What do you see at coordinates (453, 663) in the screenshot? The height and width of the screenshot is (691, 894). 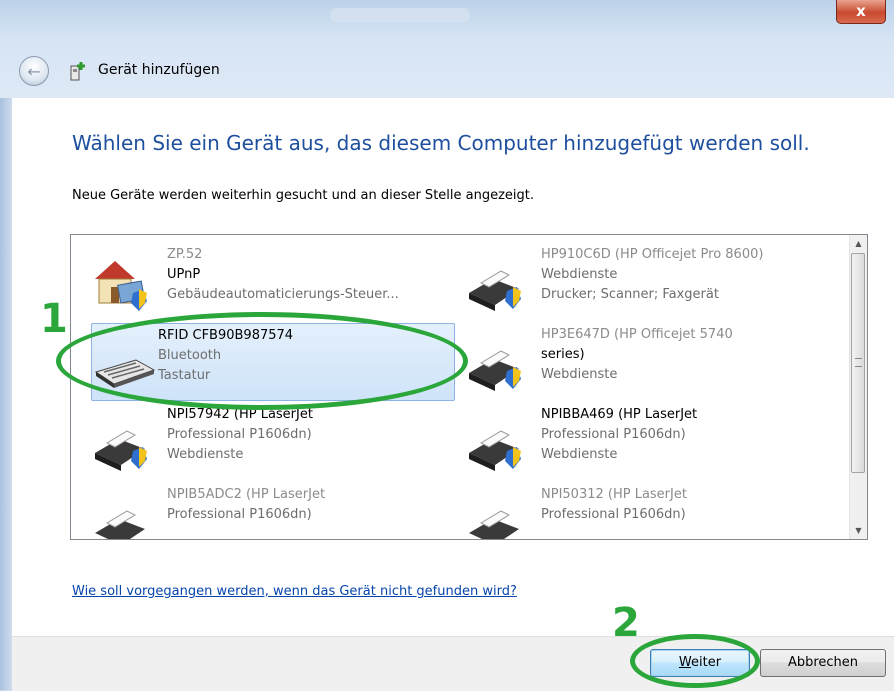 I see `wizard-footer: Weiter Abbrechen` at bounding box center [453, 663].